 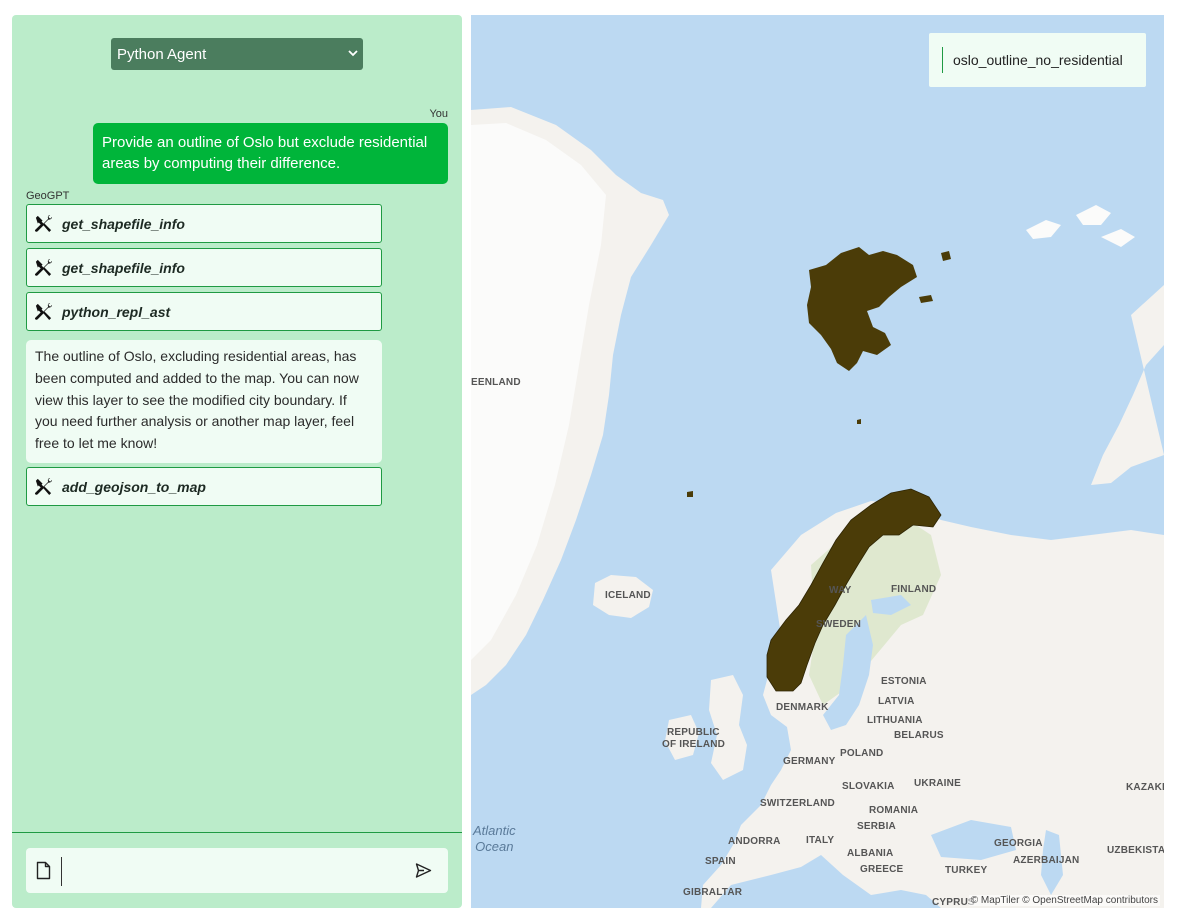 What do you see at coordinates (809, 761) in the screenshot?
I see `map-label-germany: GERMANY` at bounding box center [809, 761].